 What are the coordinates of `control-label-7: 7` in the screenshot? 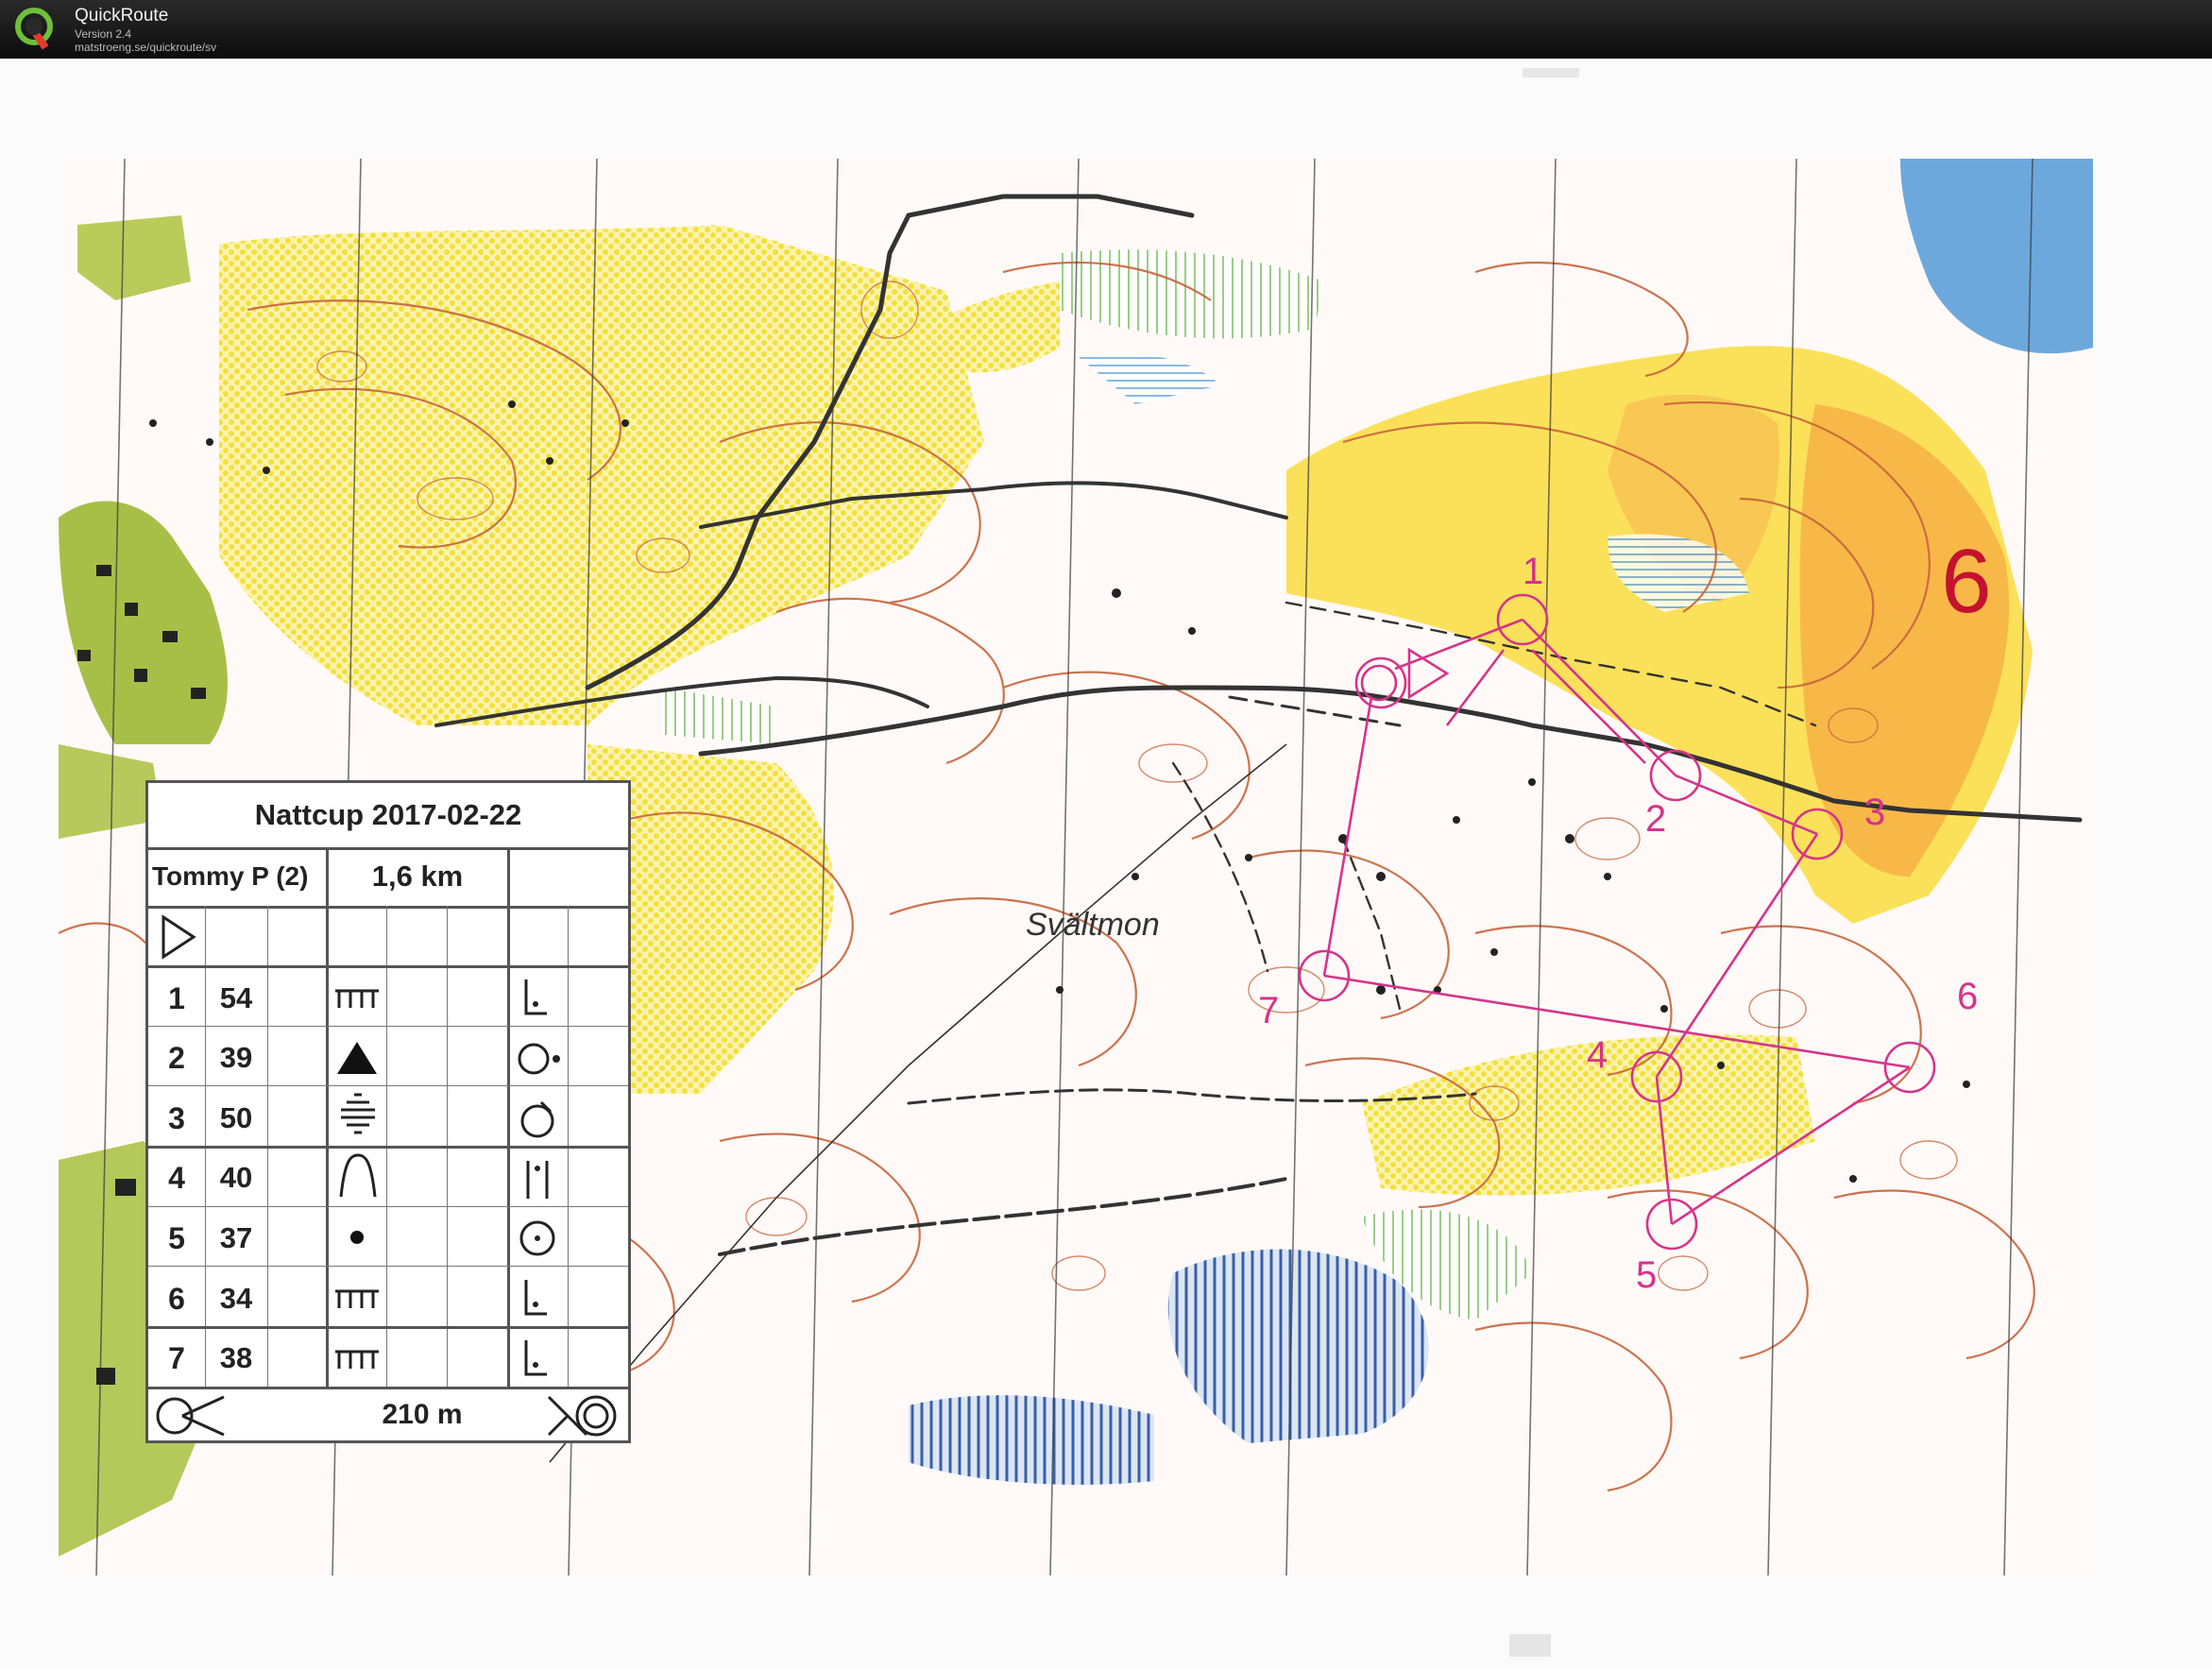 It's located at (1268, 1011).